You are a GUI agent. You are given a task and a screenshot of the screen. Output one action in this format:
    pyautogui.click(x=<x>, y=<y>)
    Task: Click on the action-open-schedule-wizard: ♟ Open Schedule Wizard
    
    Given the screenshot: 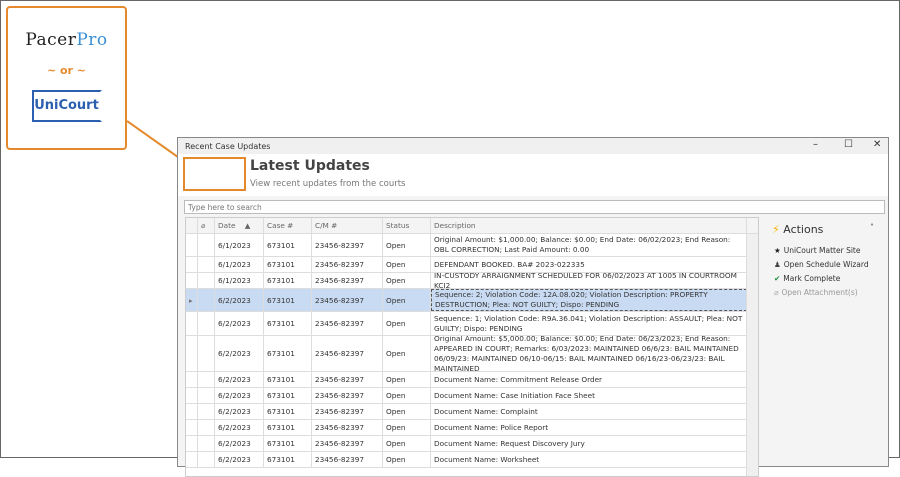 What is the action you would take?
    pyautogui.click(x=829, y=264)
    